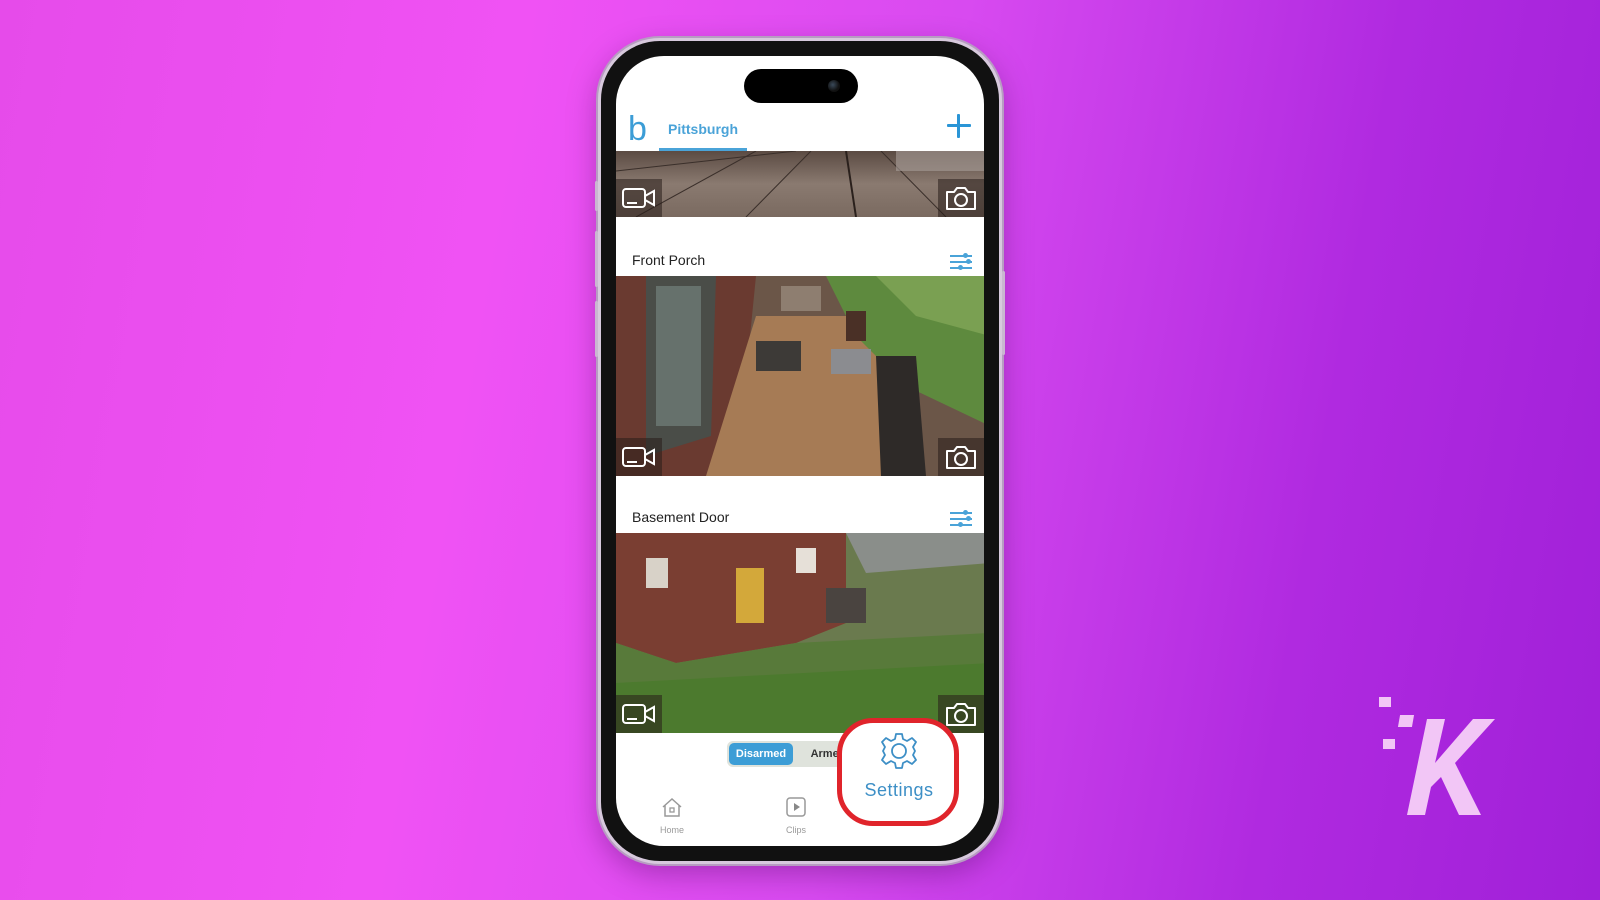  I want to click on nav-home: Home, so click(672, 815).